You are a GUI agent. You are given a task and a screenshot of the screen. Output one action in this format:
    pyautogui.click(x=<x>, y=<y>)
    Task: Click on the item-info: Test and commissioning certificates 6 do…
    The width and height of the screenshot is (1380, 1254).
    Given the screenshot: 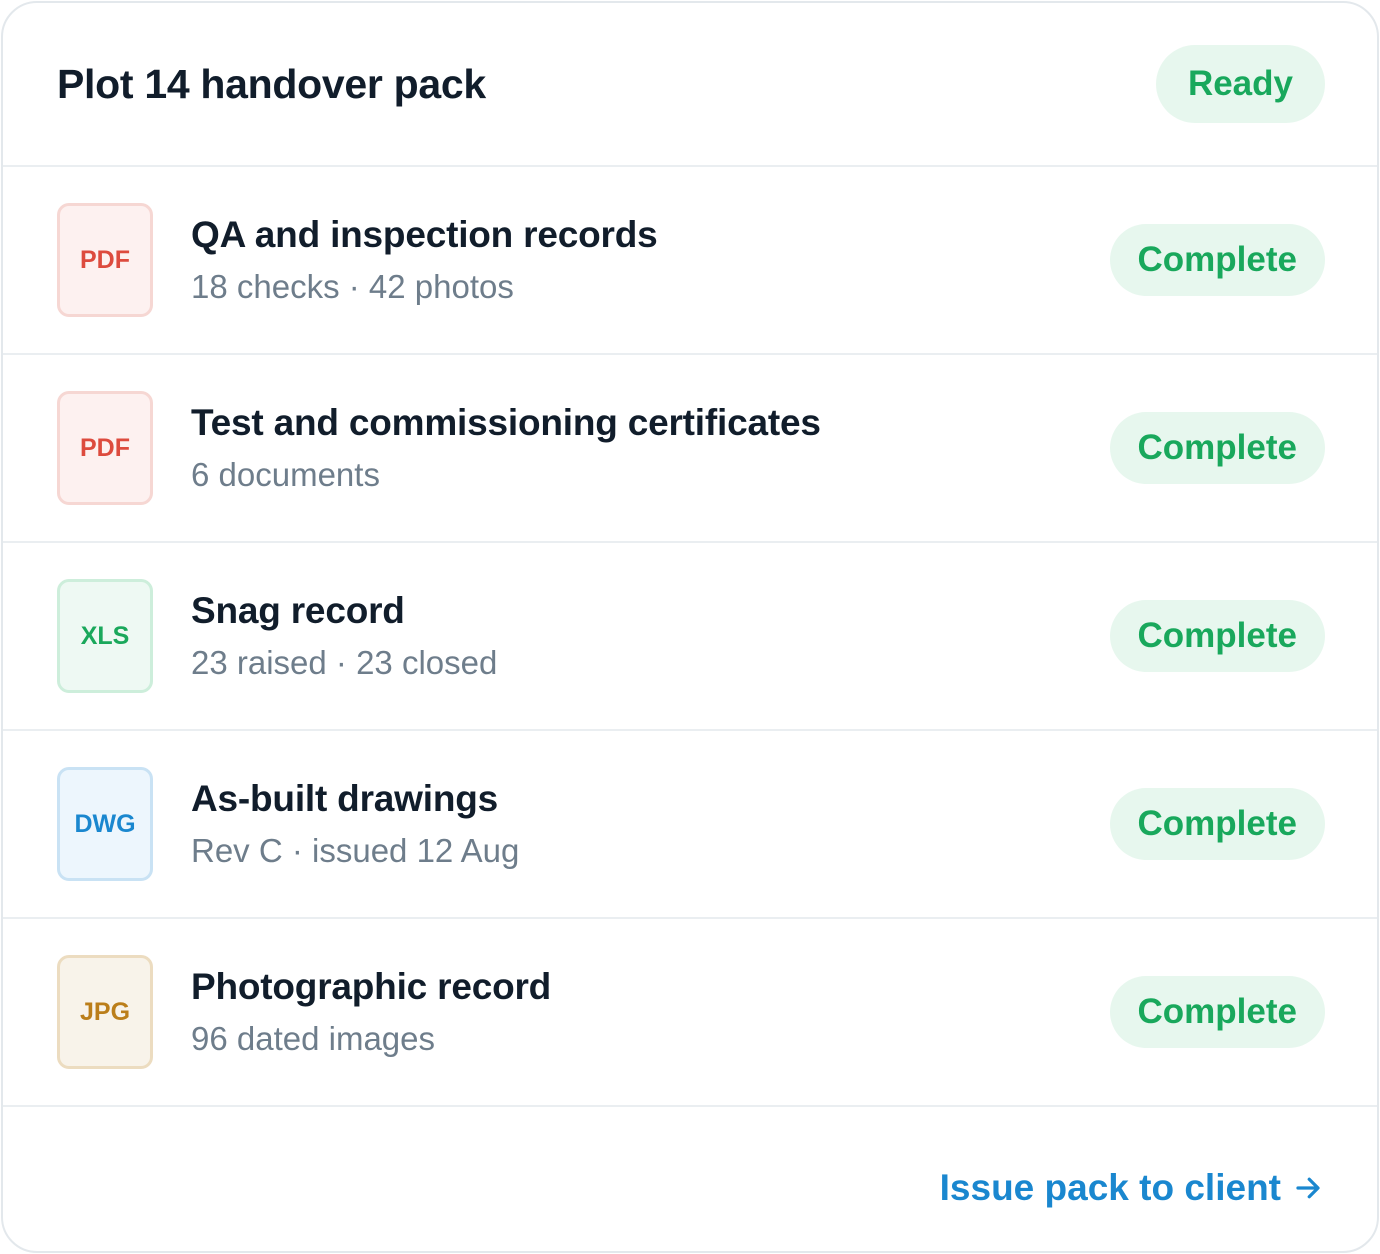 What is the action you would take?
    pyautogui.click(x=650, y=448)
    